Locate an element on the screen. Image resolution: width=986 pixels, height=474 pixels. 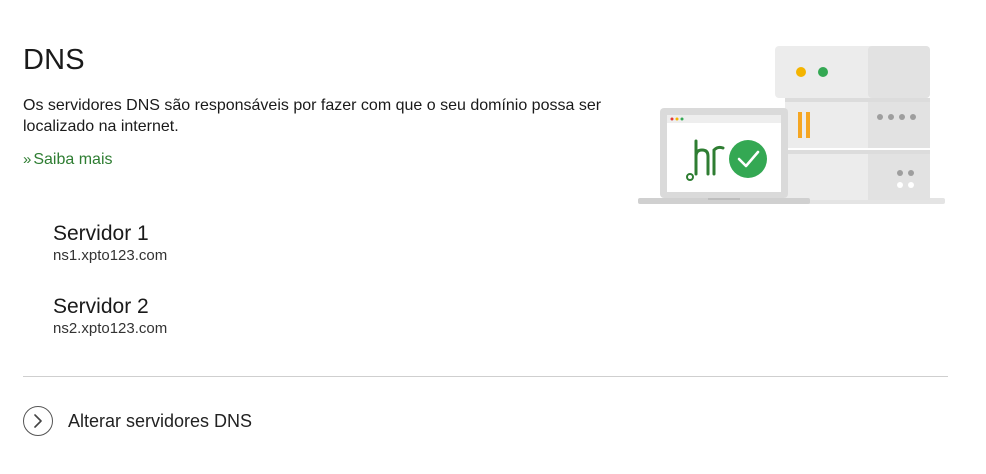
section-divider is located at coordinates (485, 376).